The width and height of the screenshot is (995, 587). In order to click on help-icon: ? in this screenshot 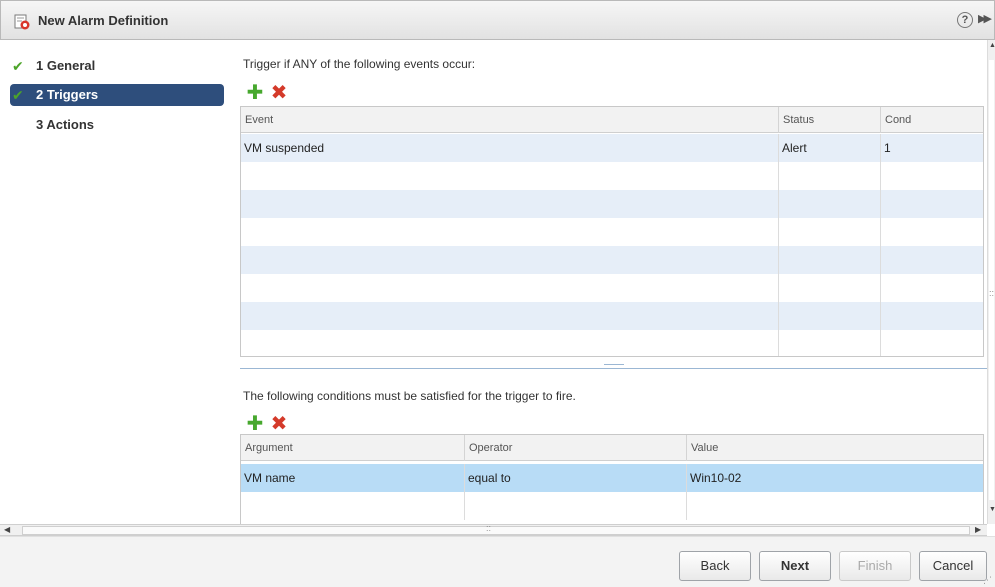, I will do `click(965, 20)`.